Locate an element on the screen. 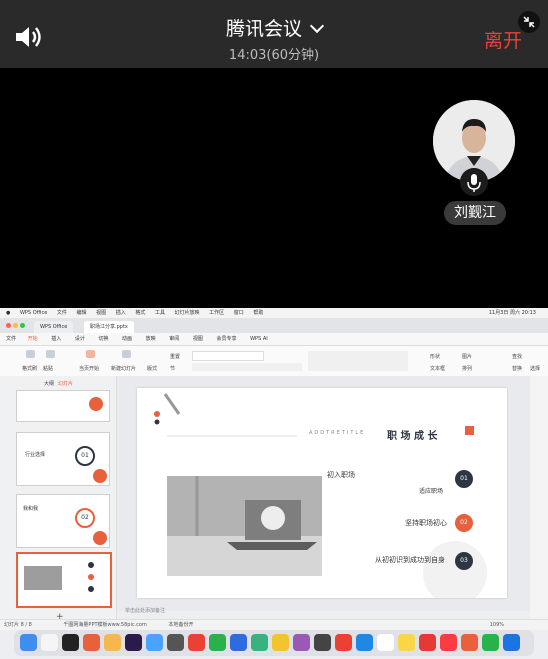 Image resolution: width=548 pixels, height=659 pixels. ribbon-section: 节 is located at coordinates (172, 368).